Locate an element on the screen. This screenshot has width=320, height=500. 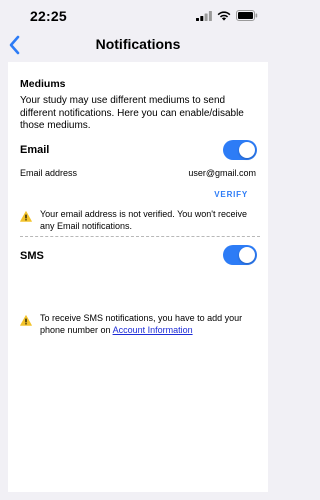
signal-icon is located at coordinates (204, 15).